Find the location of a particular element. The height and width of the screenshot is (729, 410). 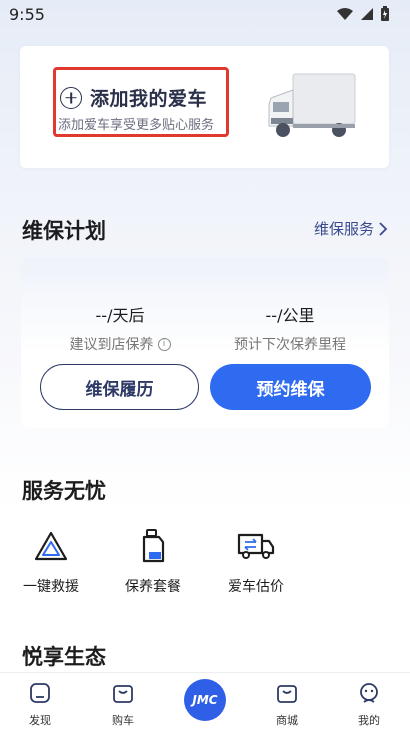

km-value: --/公里 is located at coordinates (290, 315).